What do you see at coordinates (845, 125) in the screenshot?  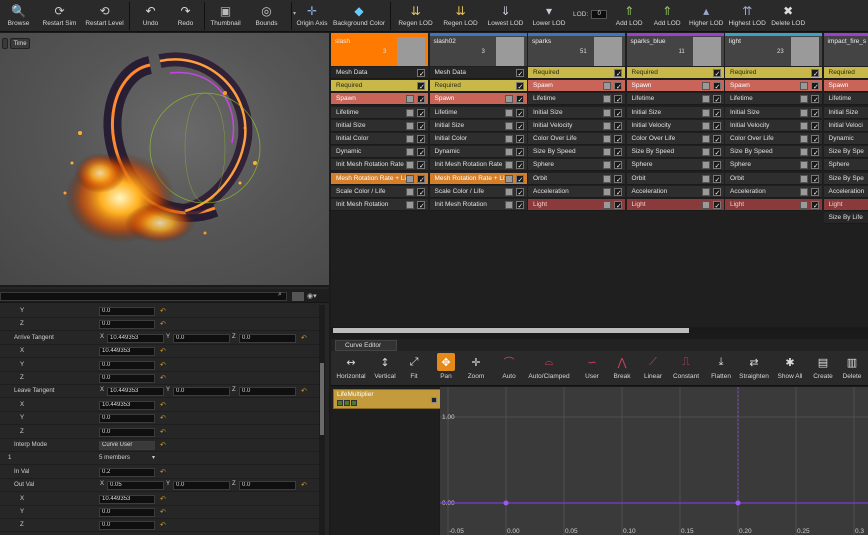 I see `module-initial-veloci: Initial Veloci` at bounding box center [845, 125].